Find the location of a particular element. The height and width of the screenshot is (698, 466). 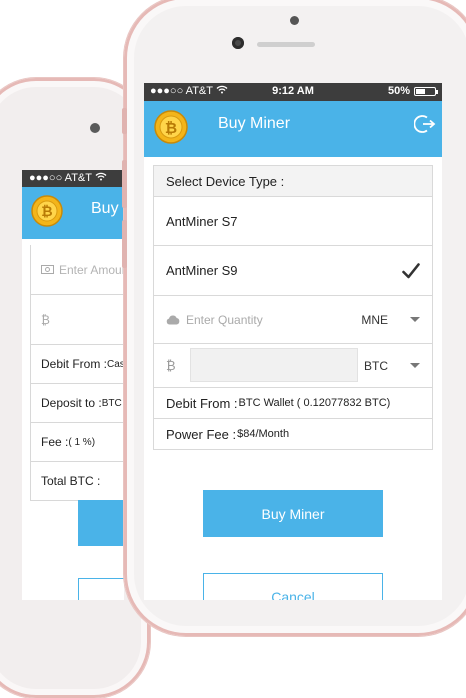

back-debit-row: Debit From : Cash is located at coordinates (77, 364).